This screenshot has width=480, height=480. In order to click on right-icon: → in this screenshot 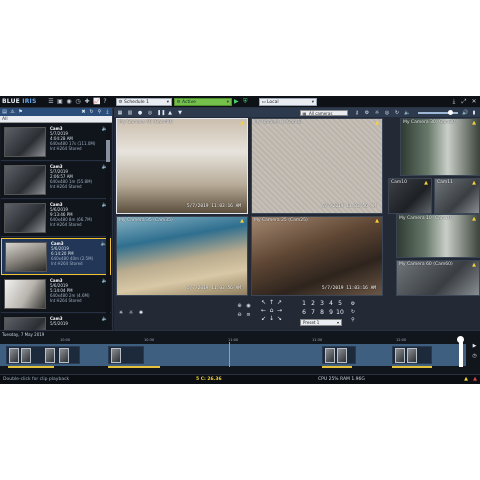, I will do `click(279, 310)`.